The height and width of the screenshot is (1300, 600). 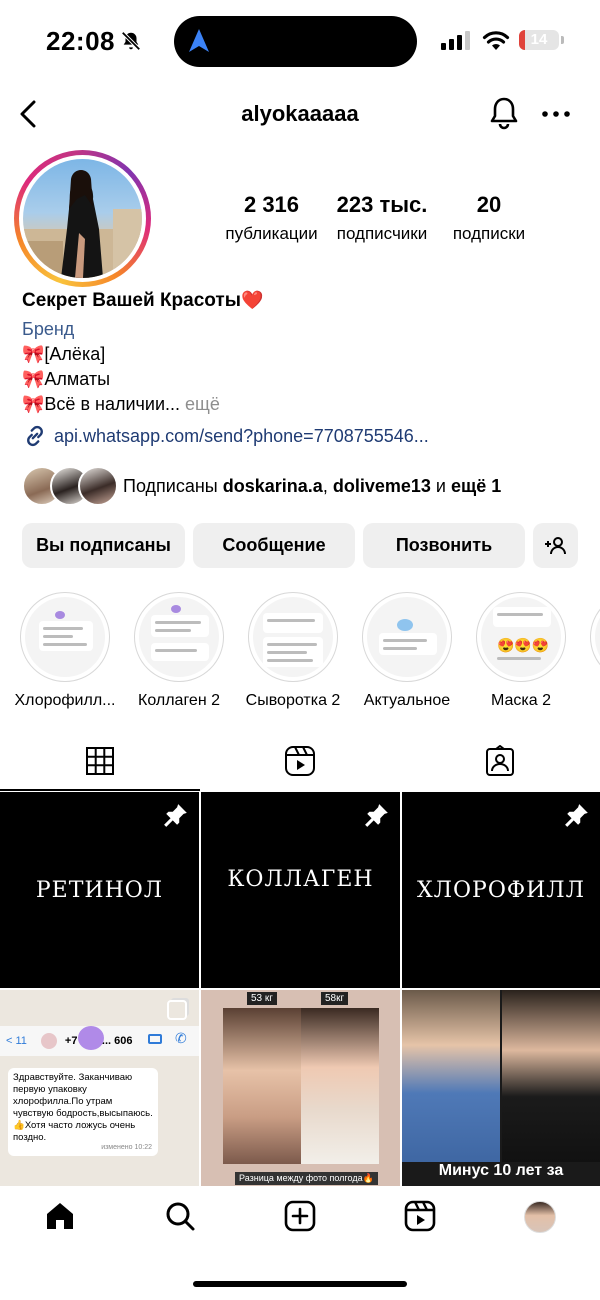 I want to click on followed-user: doliveme13, so click(x=381, y=485).